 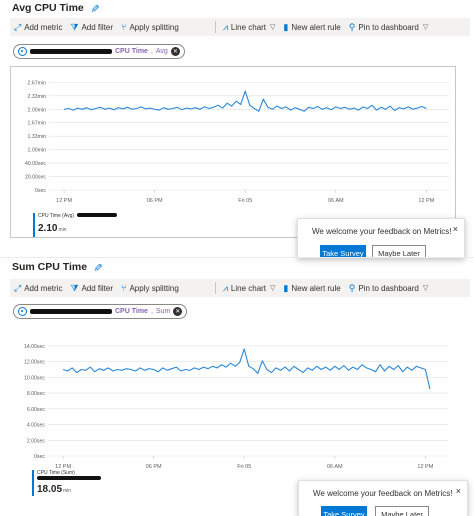 What do you see at coordinates (37, 137) in the screenshot?
I see `y-tick-label: 1.33min` at bounding box center [37, 137].